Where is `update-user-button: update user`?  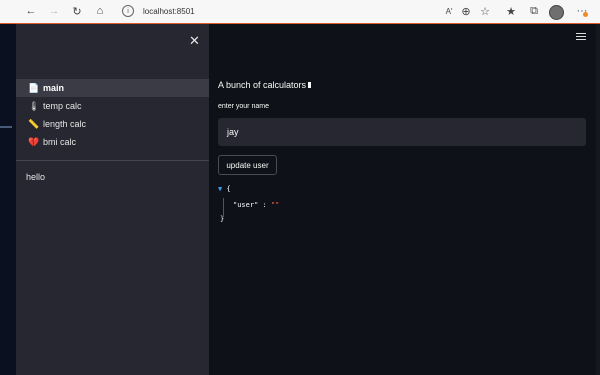 update-user-button: update user is located at coordinates (247, 165).